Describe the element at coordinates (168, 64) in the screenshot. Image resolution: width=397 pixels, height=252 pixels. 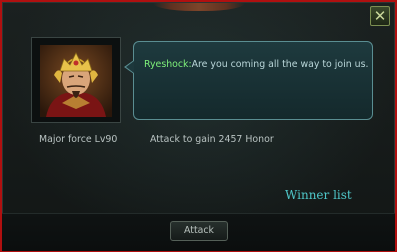
I see `speaker-name: Ryeshock:` at that location.